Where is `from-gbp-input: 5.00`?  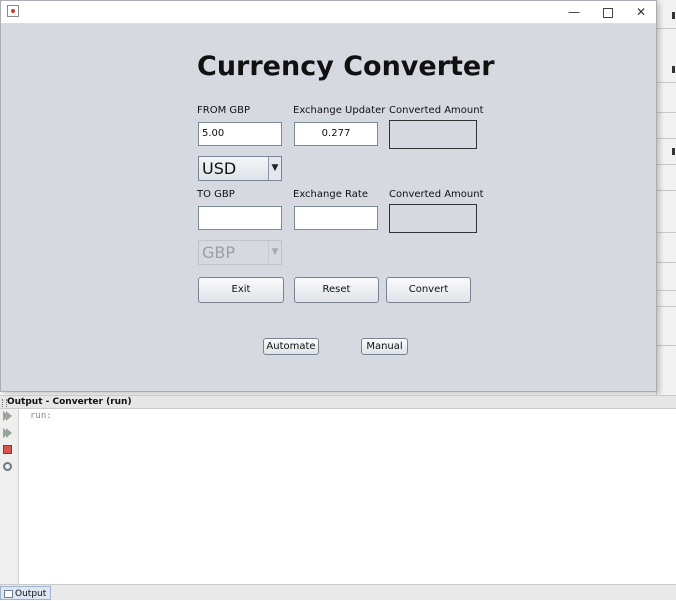
from-gbp-input: 5.00 is located at coordinates (240, 134).